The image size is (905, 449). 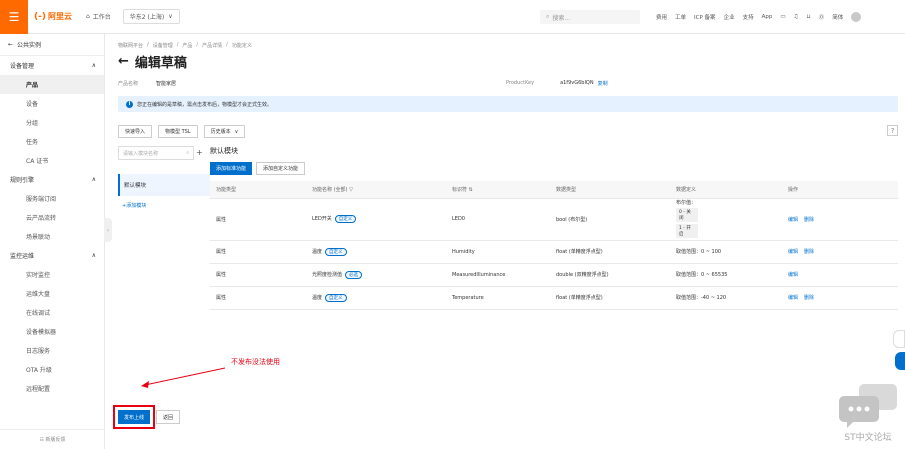 I want to click on cart-icon: ⊔, so click(x=808, y=17).